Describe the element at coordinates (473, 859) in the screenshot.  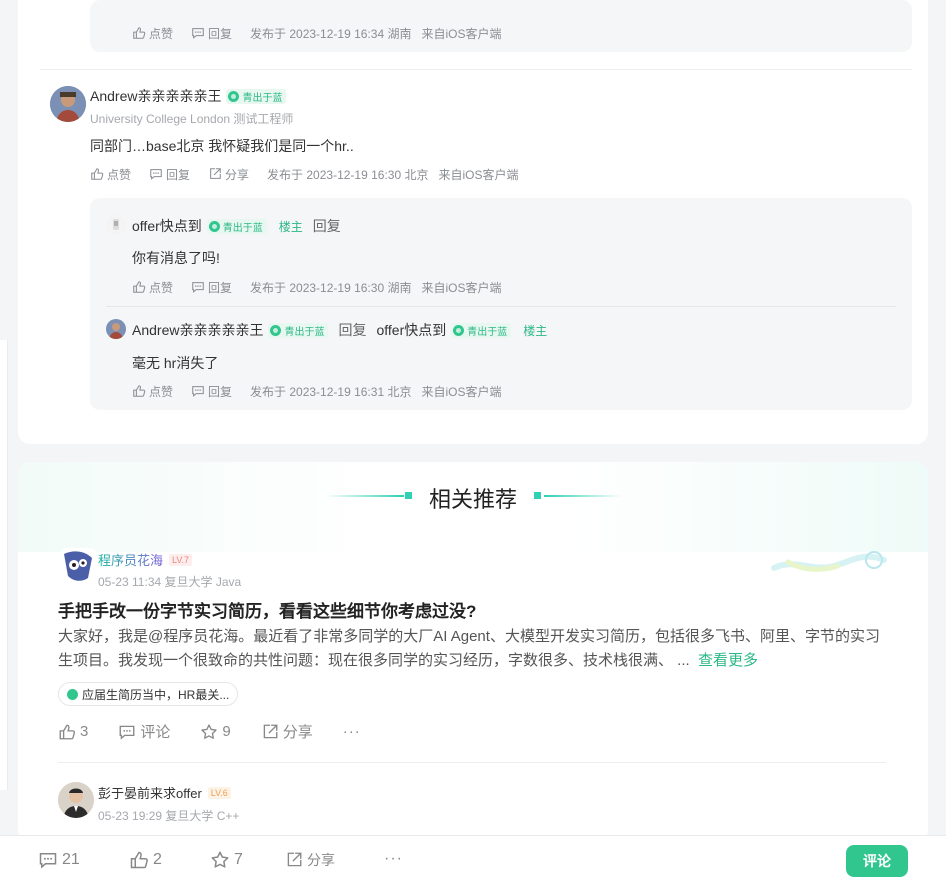
I see `bottom-action-bar: 21 2 7 分享 ··· 评论` at that location.